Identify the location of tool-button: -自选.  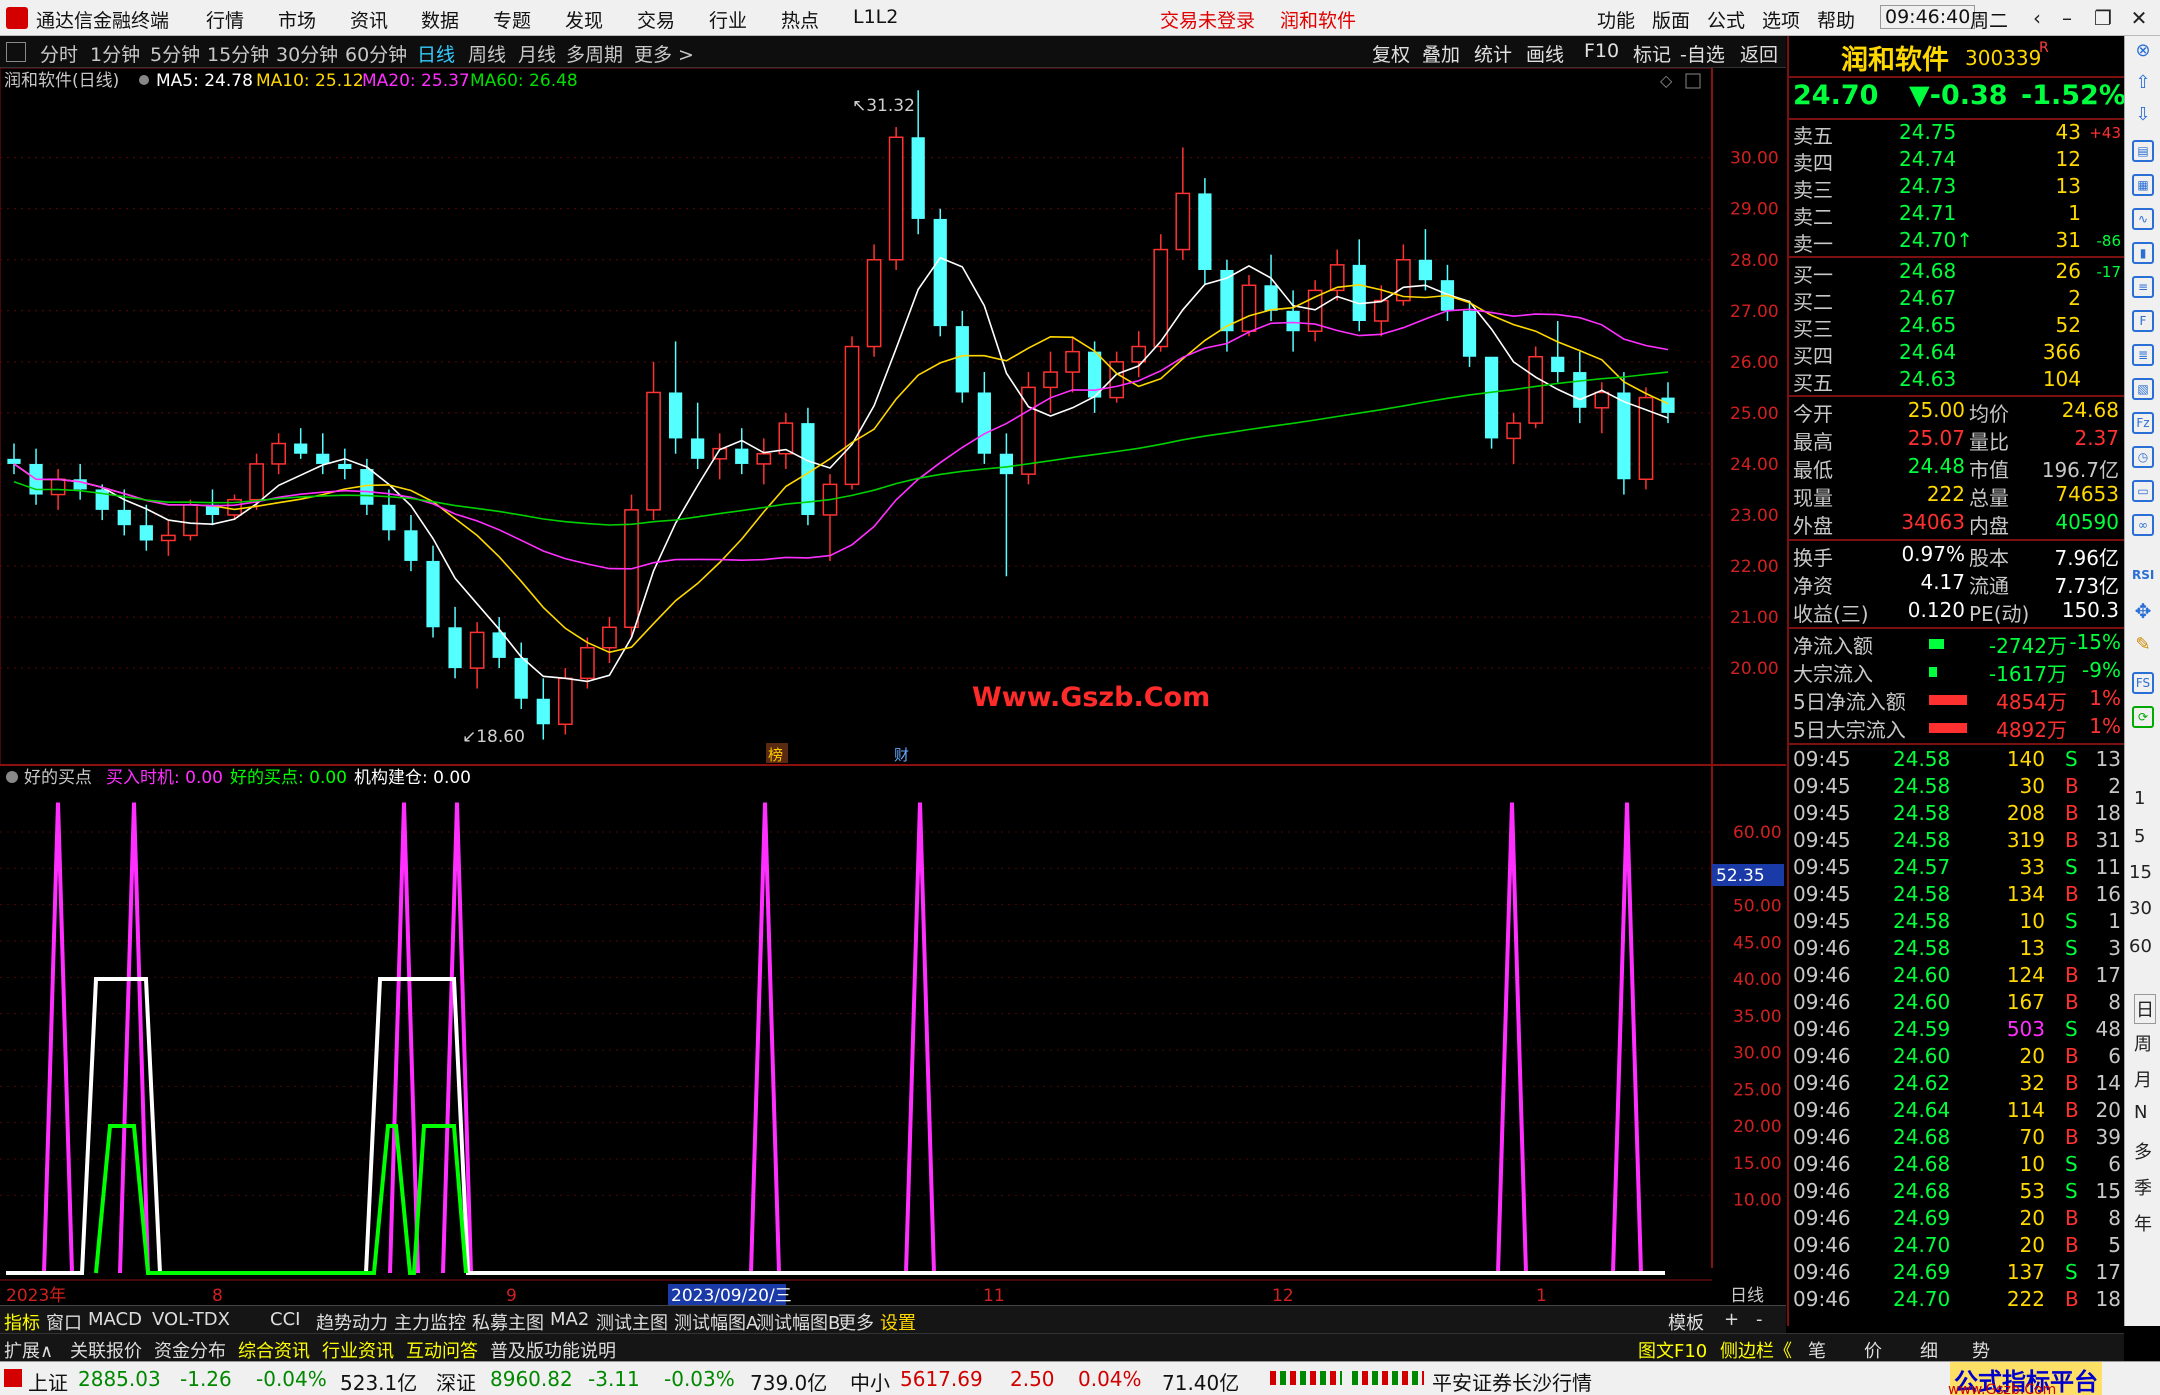
(1702, 53).